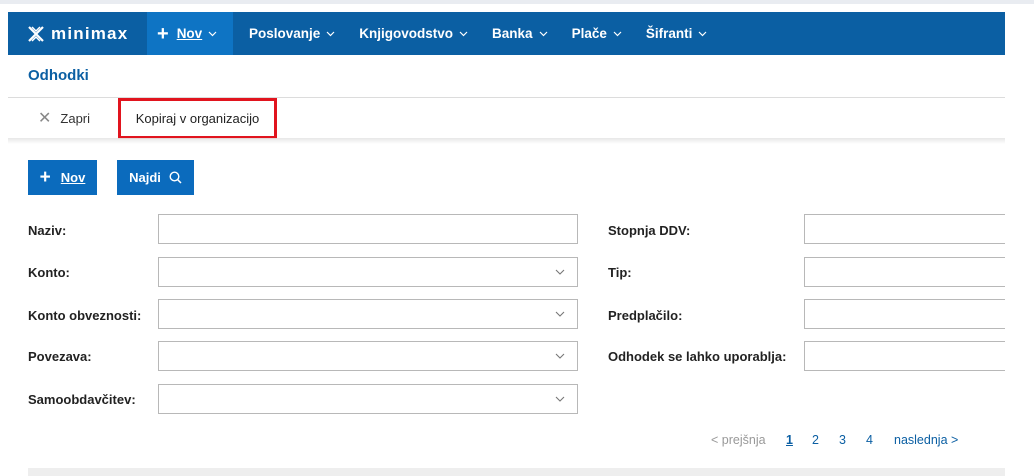  Describe the element at coordinates (406, 33) in the screenshot. I see `nav-item-label: Knjigovodstvo` at that location.